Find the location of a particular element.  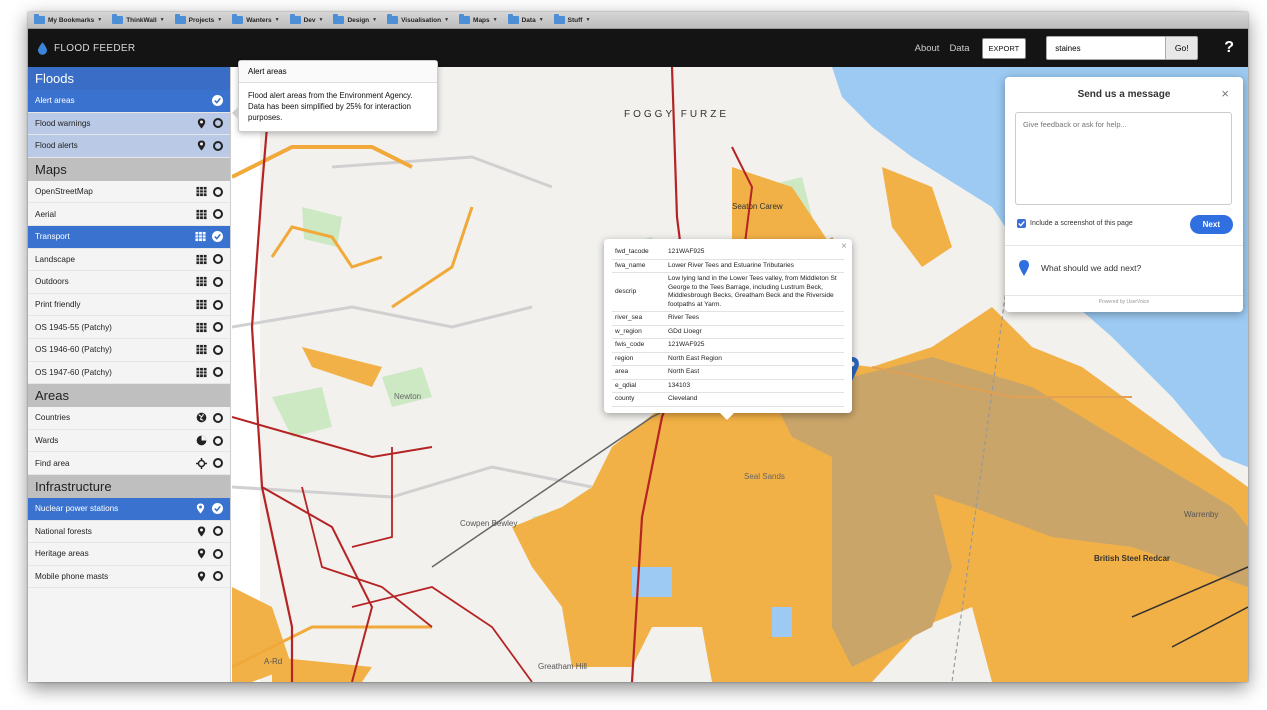

table-row: region North East Region is located at coordinates (728, 359).